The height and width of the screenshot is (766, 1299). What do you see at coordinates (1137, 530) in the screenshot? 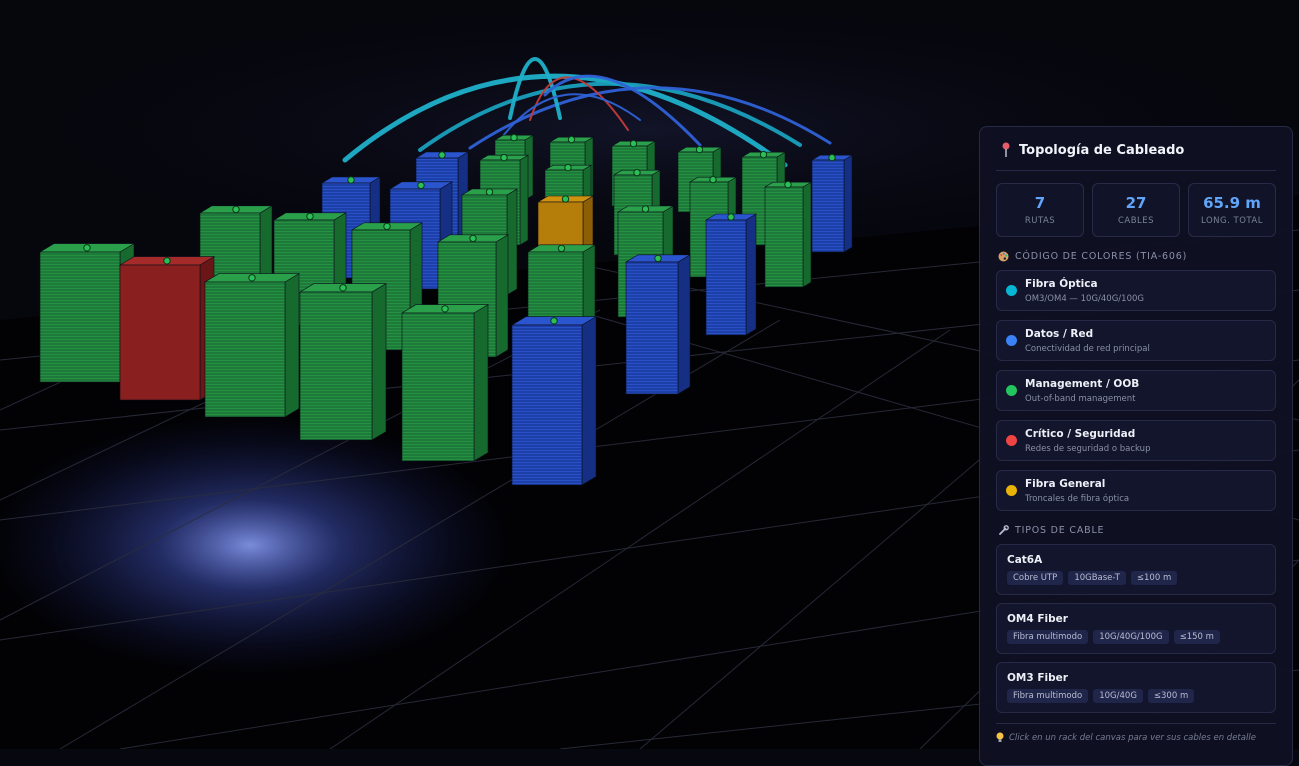
I see `cable-types-section-title: TIPOS DE CABLE` at bounding box center [1137, 530].